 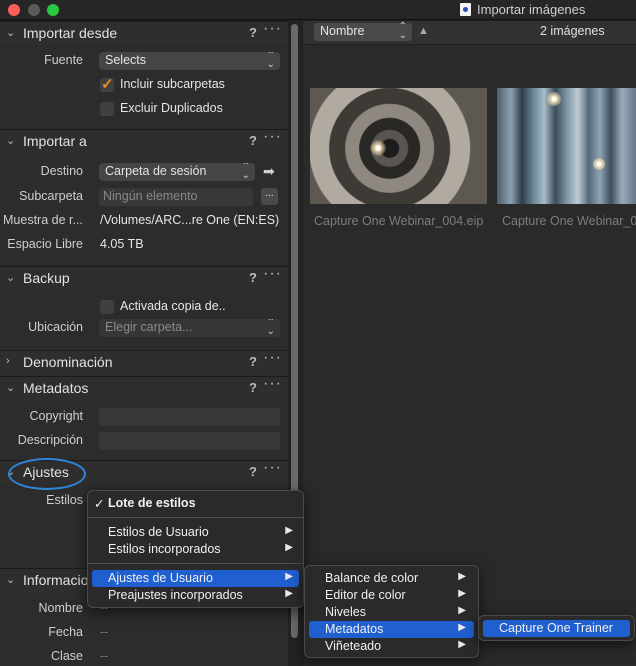 I want to click on section-title: Backup, so click(x=46, y=278).